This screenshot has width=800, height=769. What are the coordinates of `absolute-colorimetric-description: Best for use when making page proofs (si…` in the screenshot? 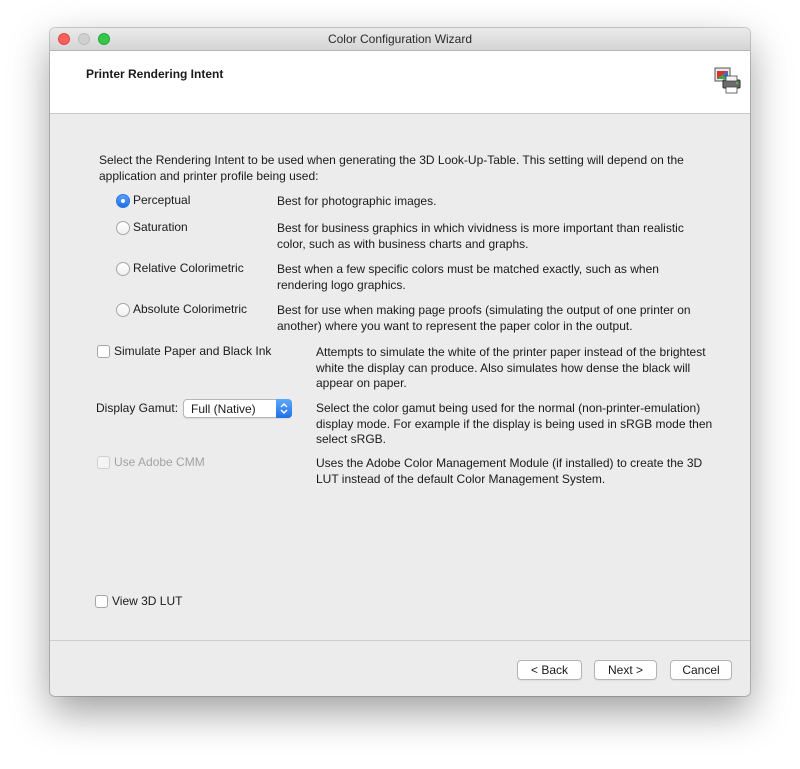 It's located at (484, 318).